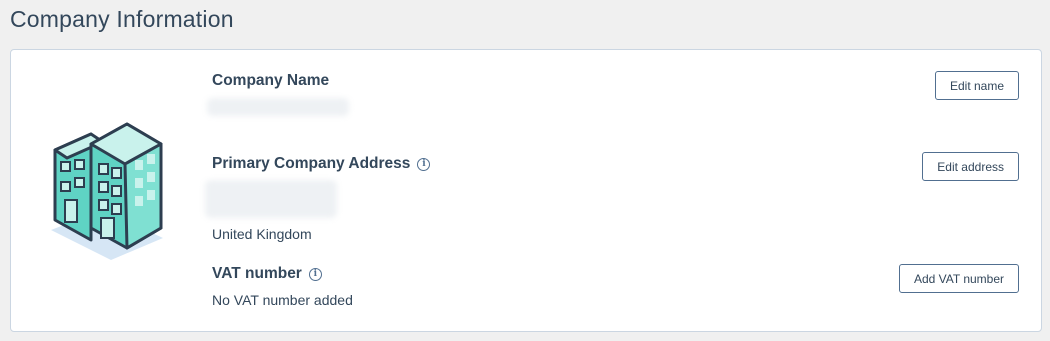  What do you see at coordinates (262, 234) in the screenshot?
I see `address-country: United Kingdom` at bounding box center [262, 234].